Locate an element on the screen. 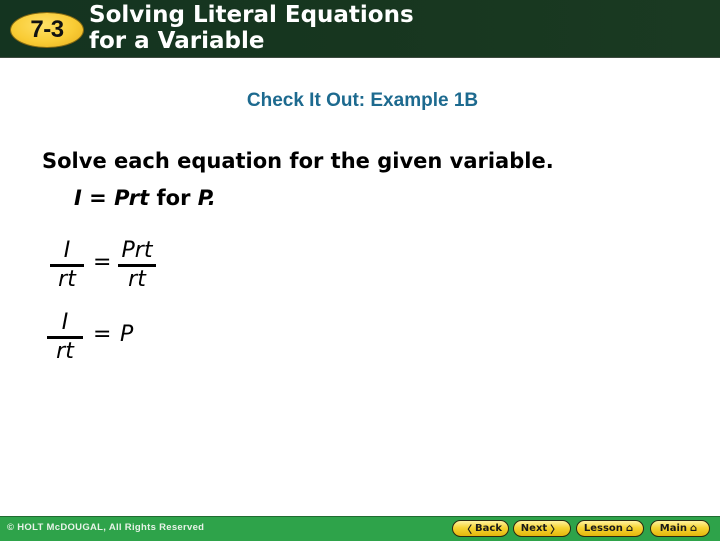 The width and height of the screenshot is (720, 541). problem-rhs: Prt is located at coordinates (132, 198).